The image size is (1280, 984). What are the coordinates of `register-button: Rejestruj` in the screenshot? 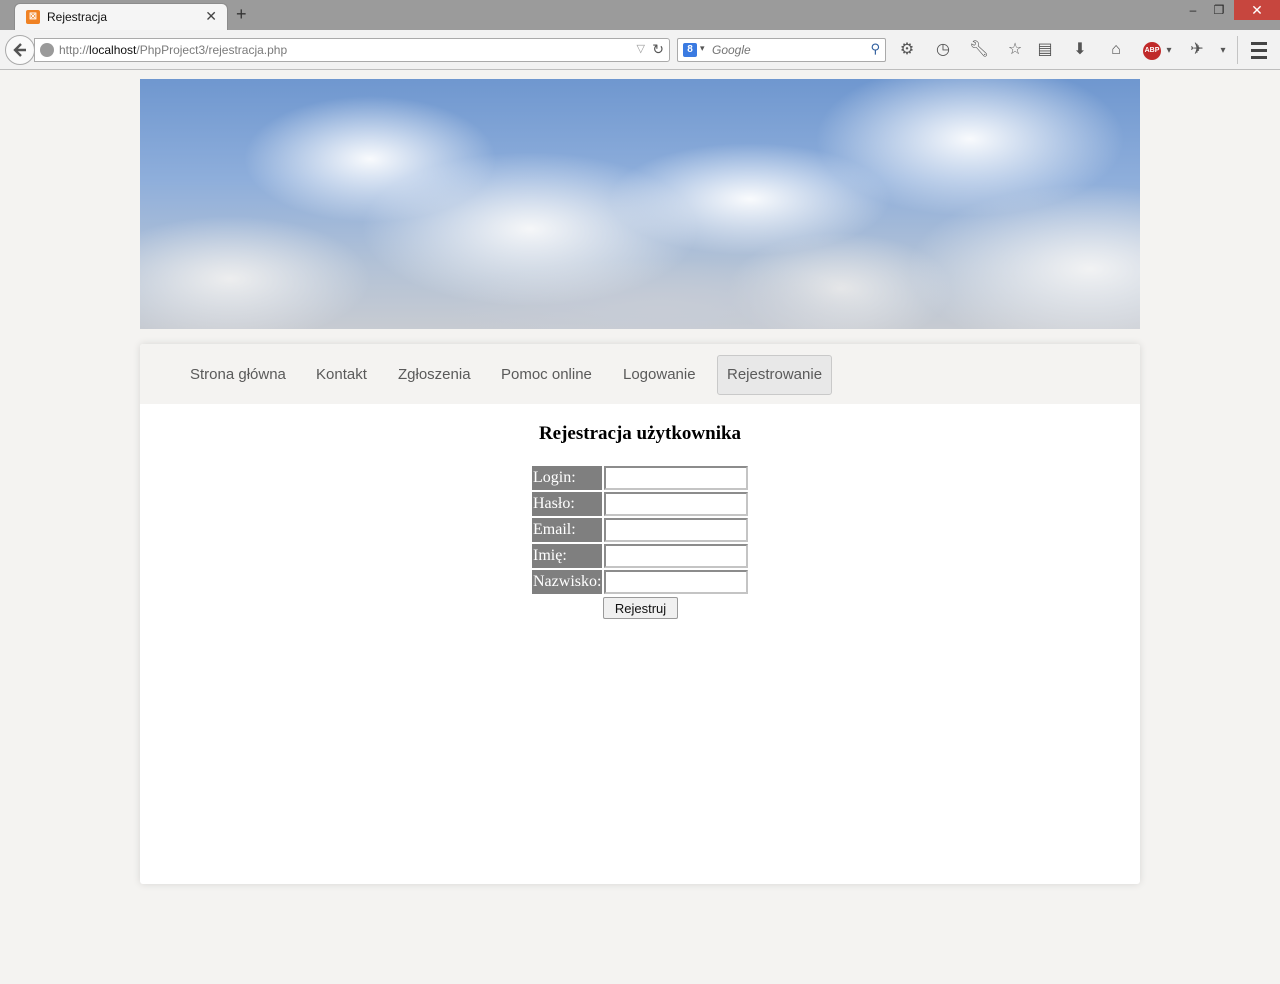 It's located at (640, 608).